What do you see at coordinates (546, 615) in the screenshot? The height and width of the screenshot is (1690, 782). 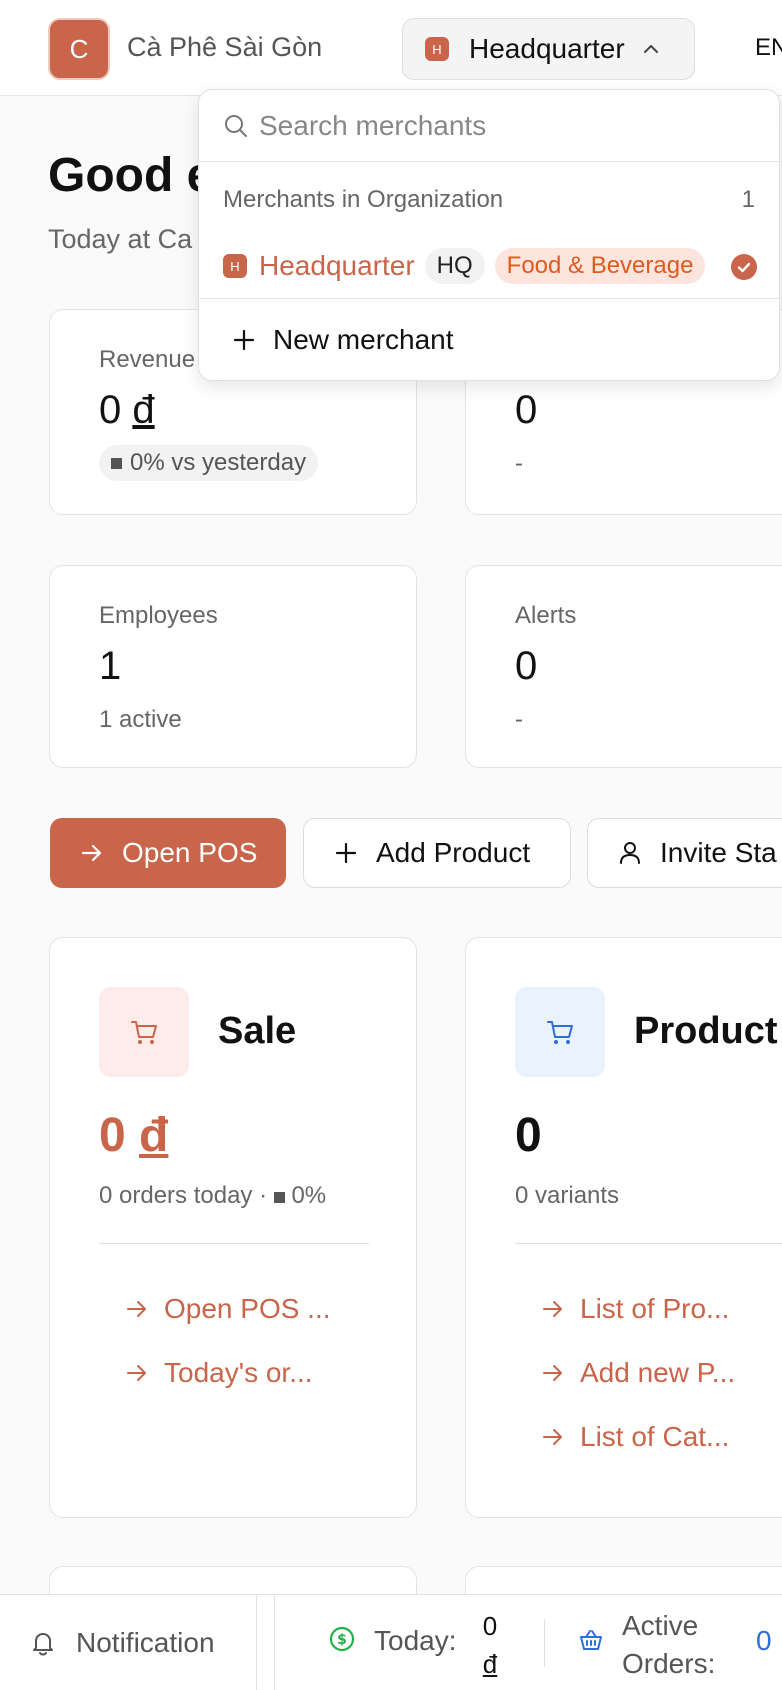 I see `alerts-label: Alerts` at bounding box center [546, 615].